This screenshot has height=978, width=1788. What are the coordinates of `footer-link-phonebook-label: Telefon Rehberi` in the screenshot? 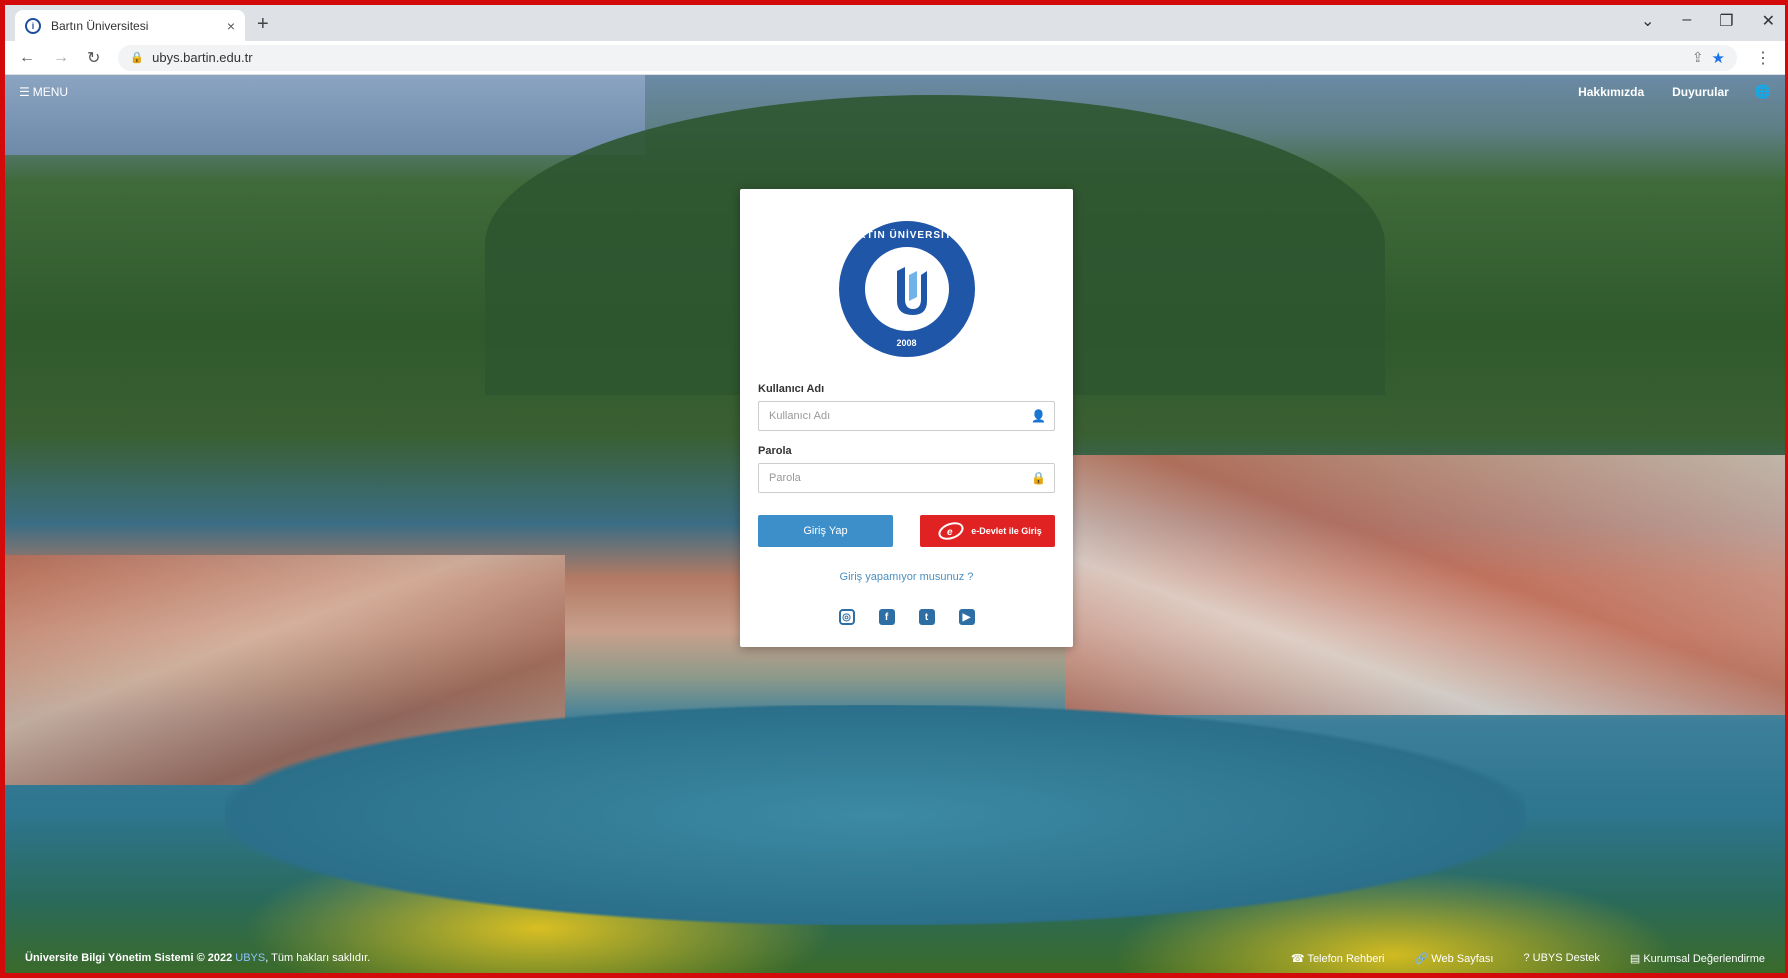 It's located at (1346, 958).